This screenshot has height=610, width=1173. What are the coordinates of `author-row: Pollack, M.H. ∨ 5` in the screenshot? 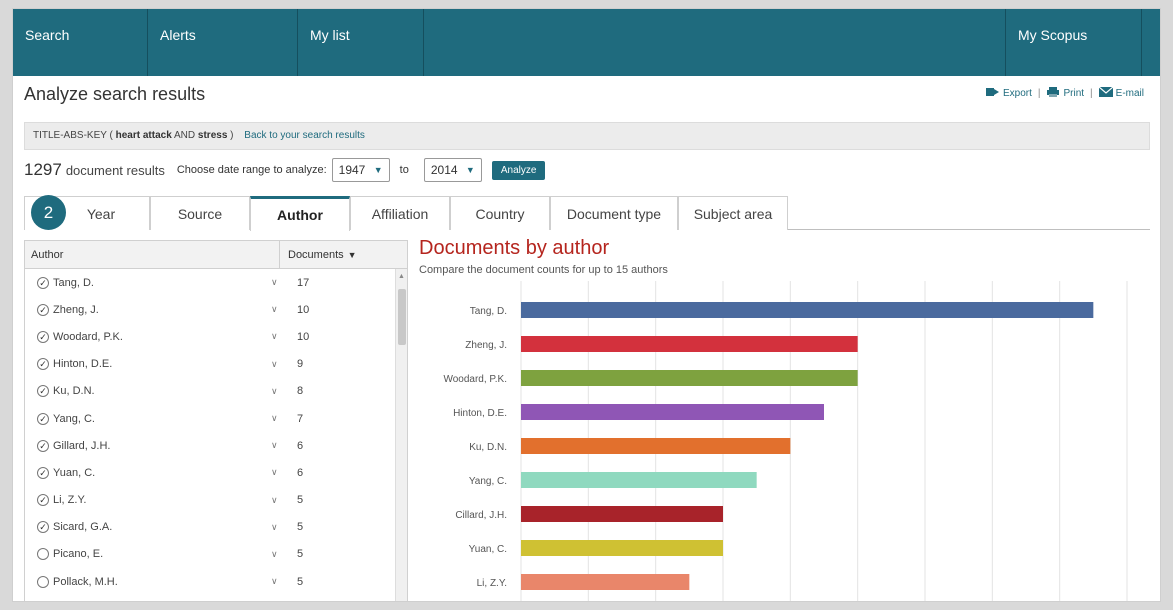 It's located at (216, 581).